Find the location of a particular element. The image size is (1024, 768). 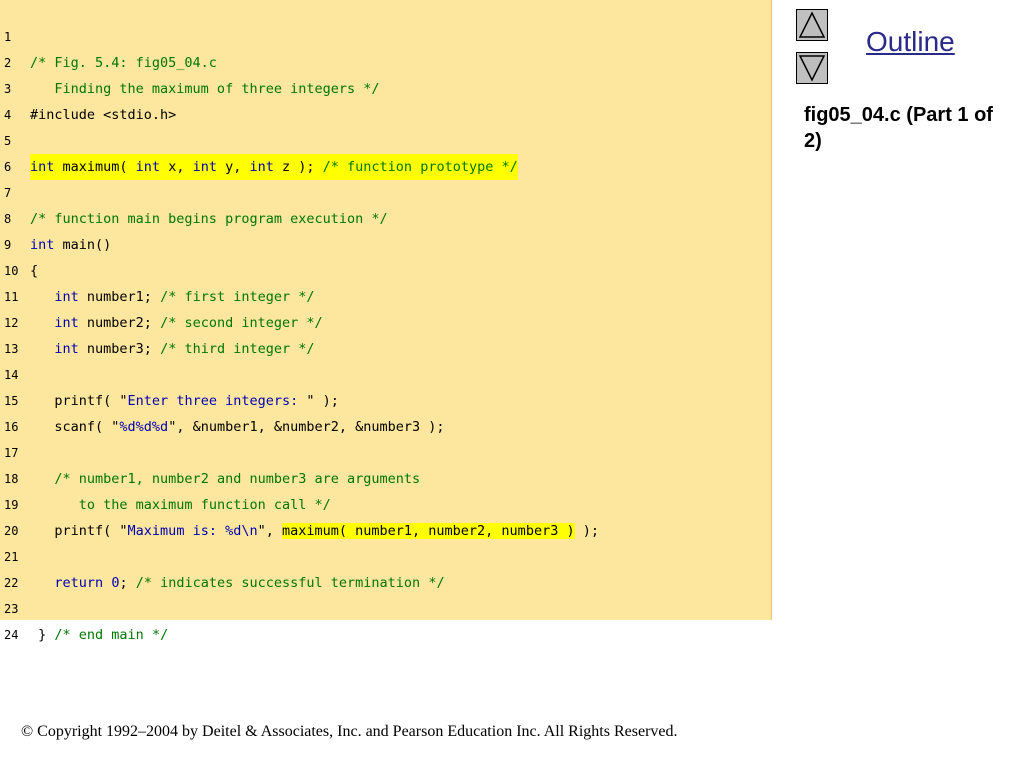

code-text: int main() is located at coordinates (70, 245).